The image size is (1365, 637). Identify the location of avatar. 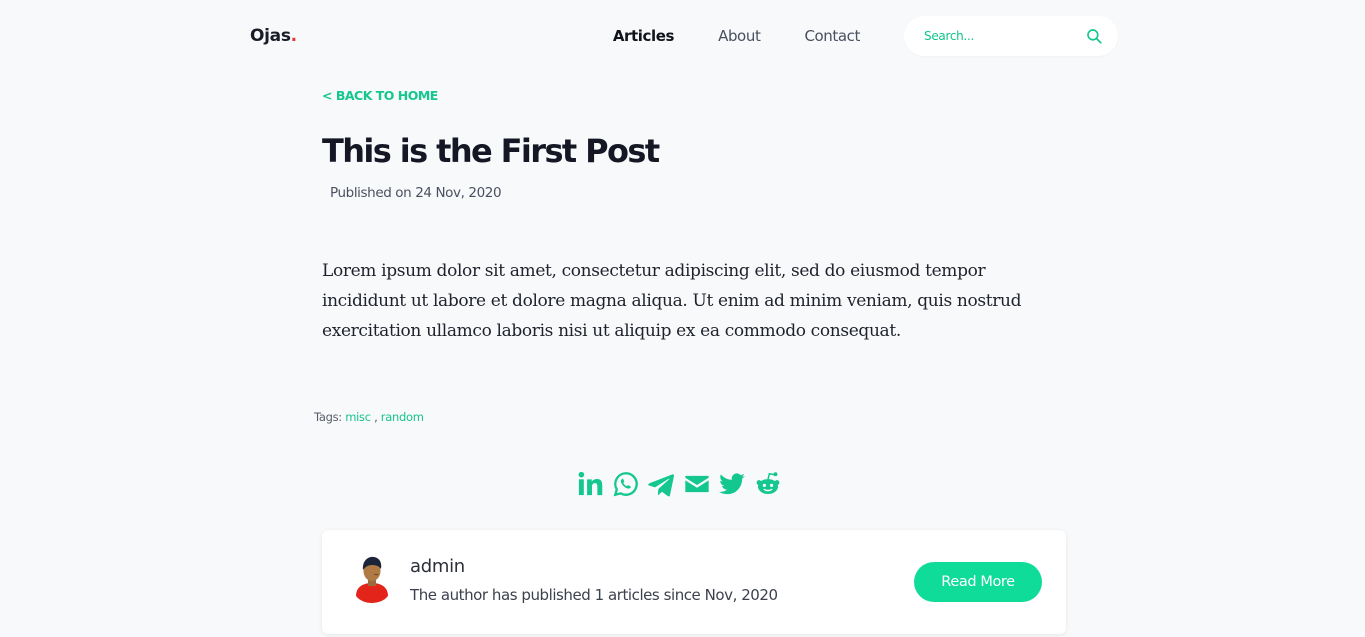
(372, 579).